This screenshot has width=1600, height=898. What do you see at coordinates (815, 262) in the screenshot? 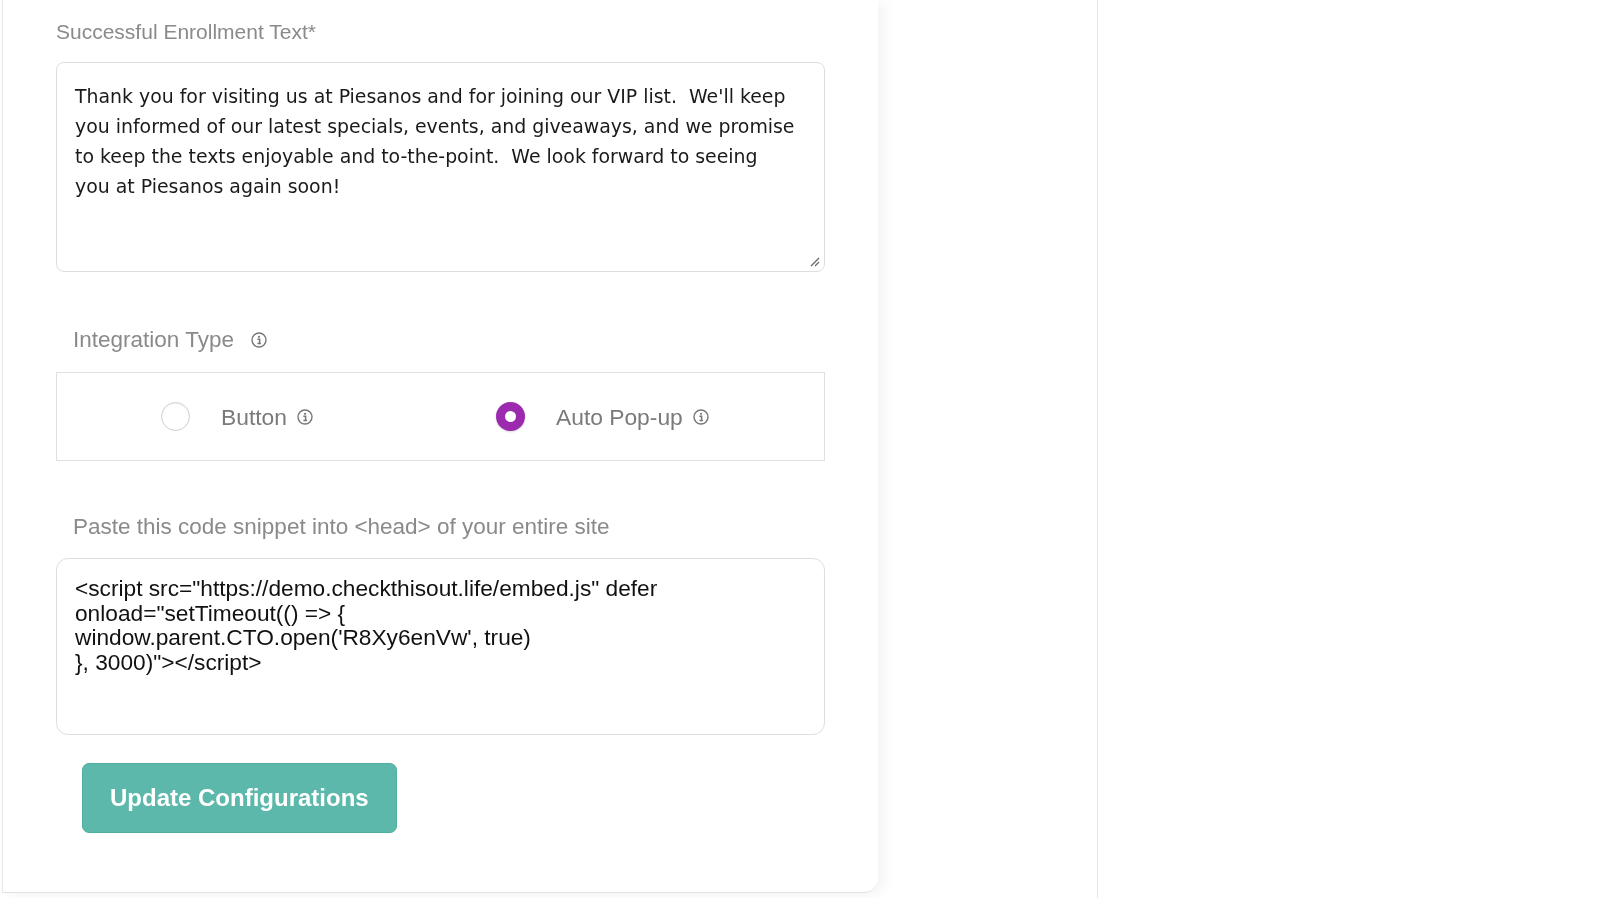
I see `resize-handle-icon` at bounding box center [815, 262].